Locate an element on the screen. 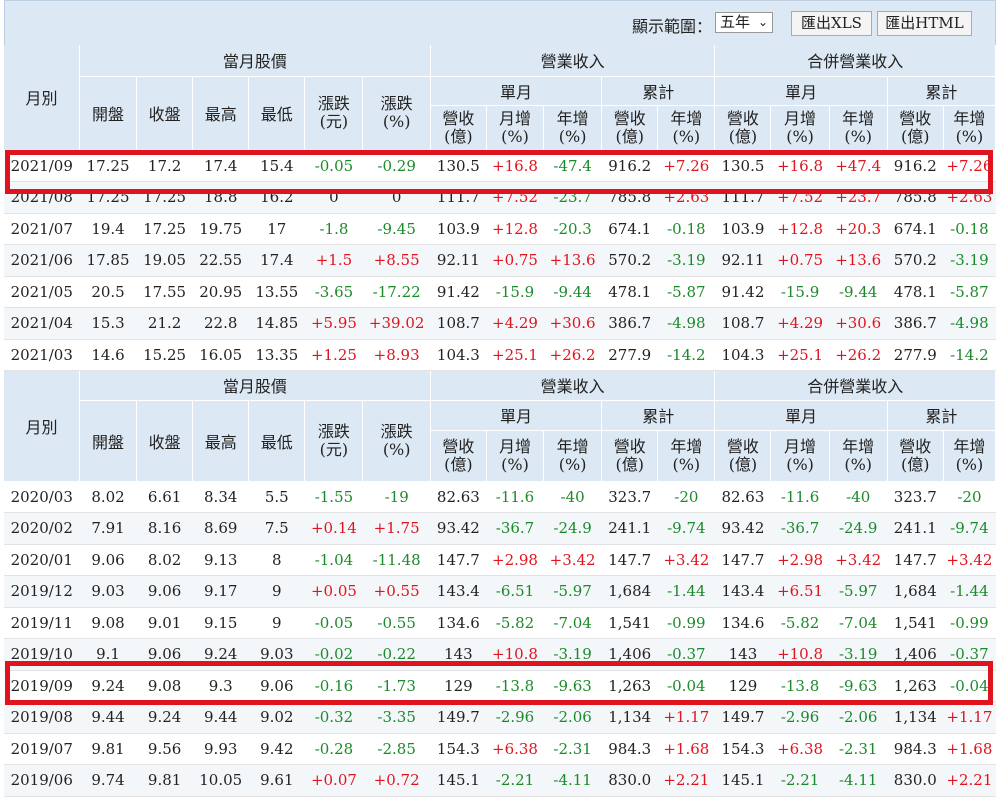 The height and width of the screenshot is (797, 1000). data-cell: 785.8 is located at coordinates (629, 197).